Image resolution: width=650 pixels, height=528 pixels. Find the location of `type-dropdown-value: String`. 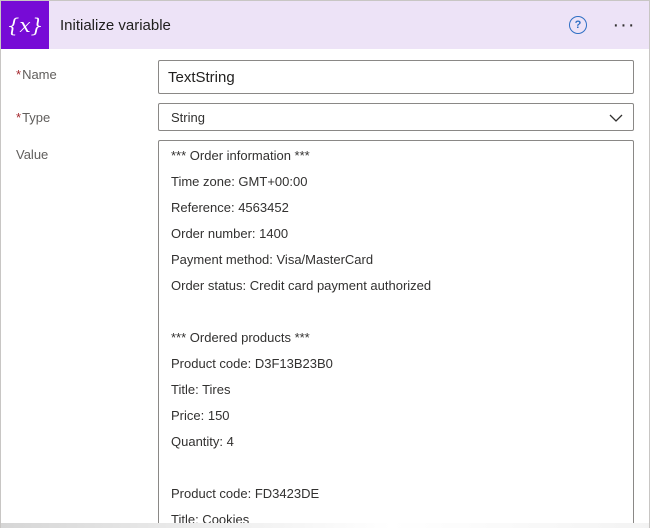

type-dropdown-value: String is located at coordinates (188, 117).